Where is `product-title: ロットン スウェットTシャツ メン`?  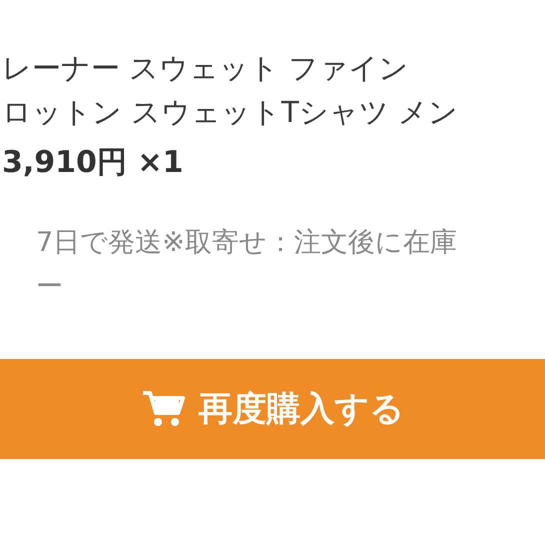 product-title: ロットン スウェットTシャツ メン is located at coordinates (229, 112).